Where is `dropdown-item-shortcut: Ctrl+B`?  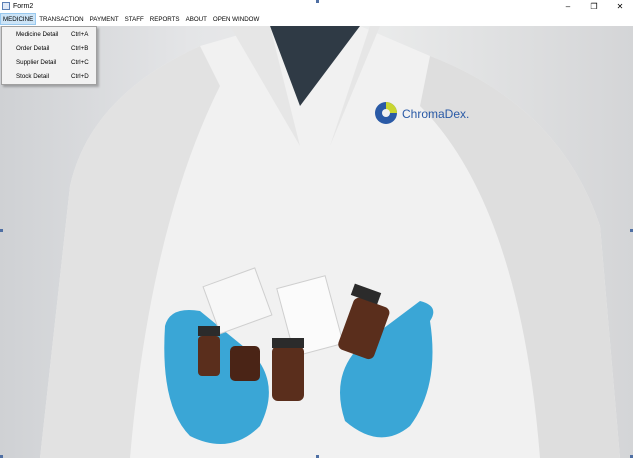
dropdown-item-shortcut: Ctrl+B is located at coordinates (80, 48).